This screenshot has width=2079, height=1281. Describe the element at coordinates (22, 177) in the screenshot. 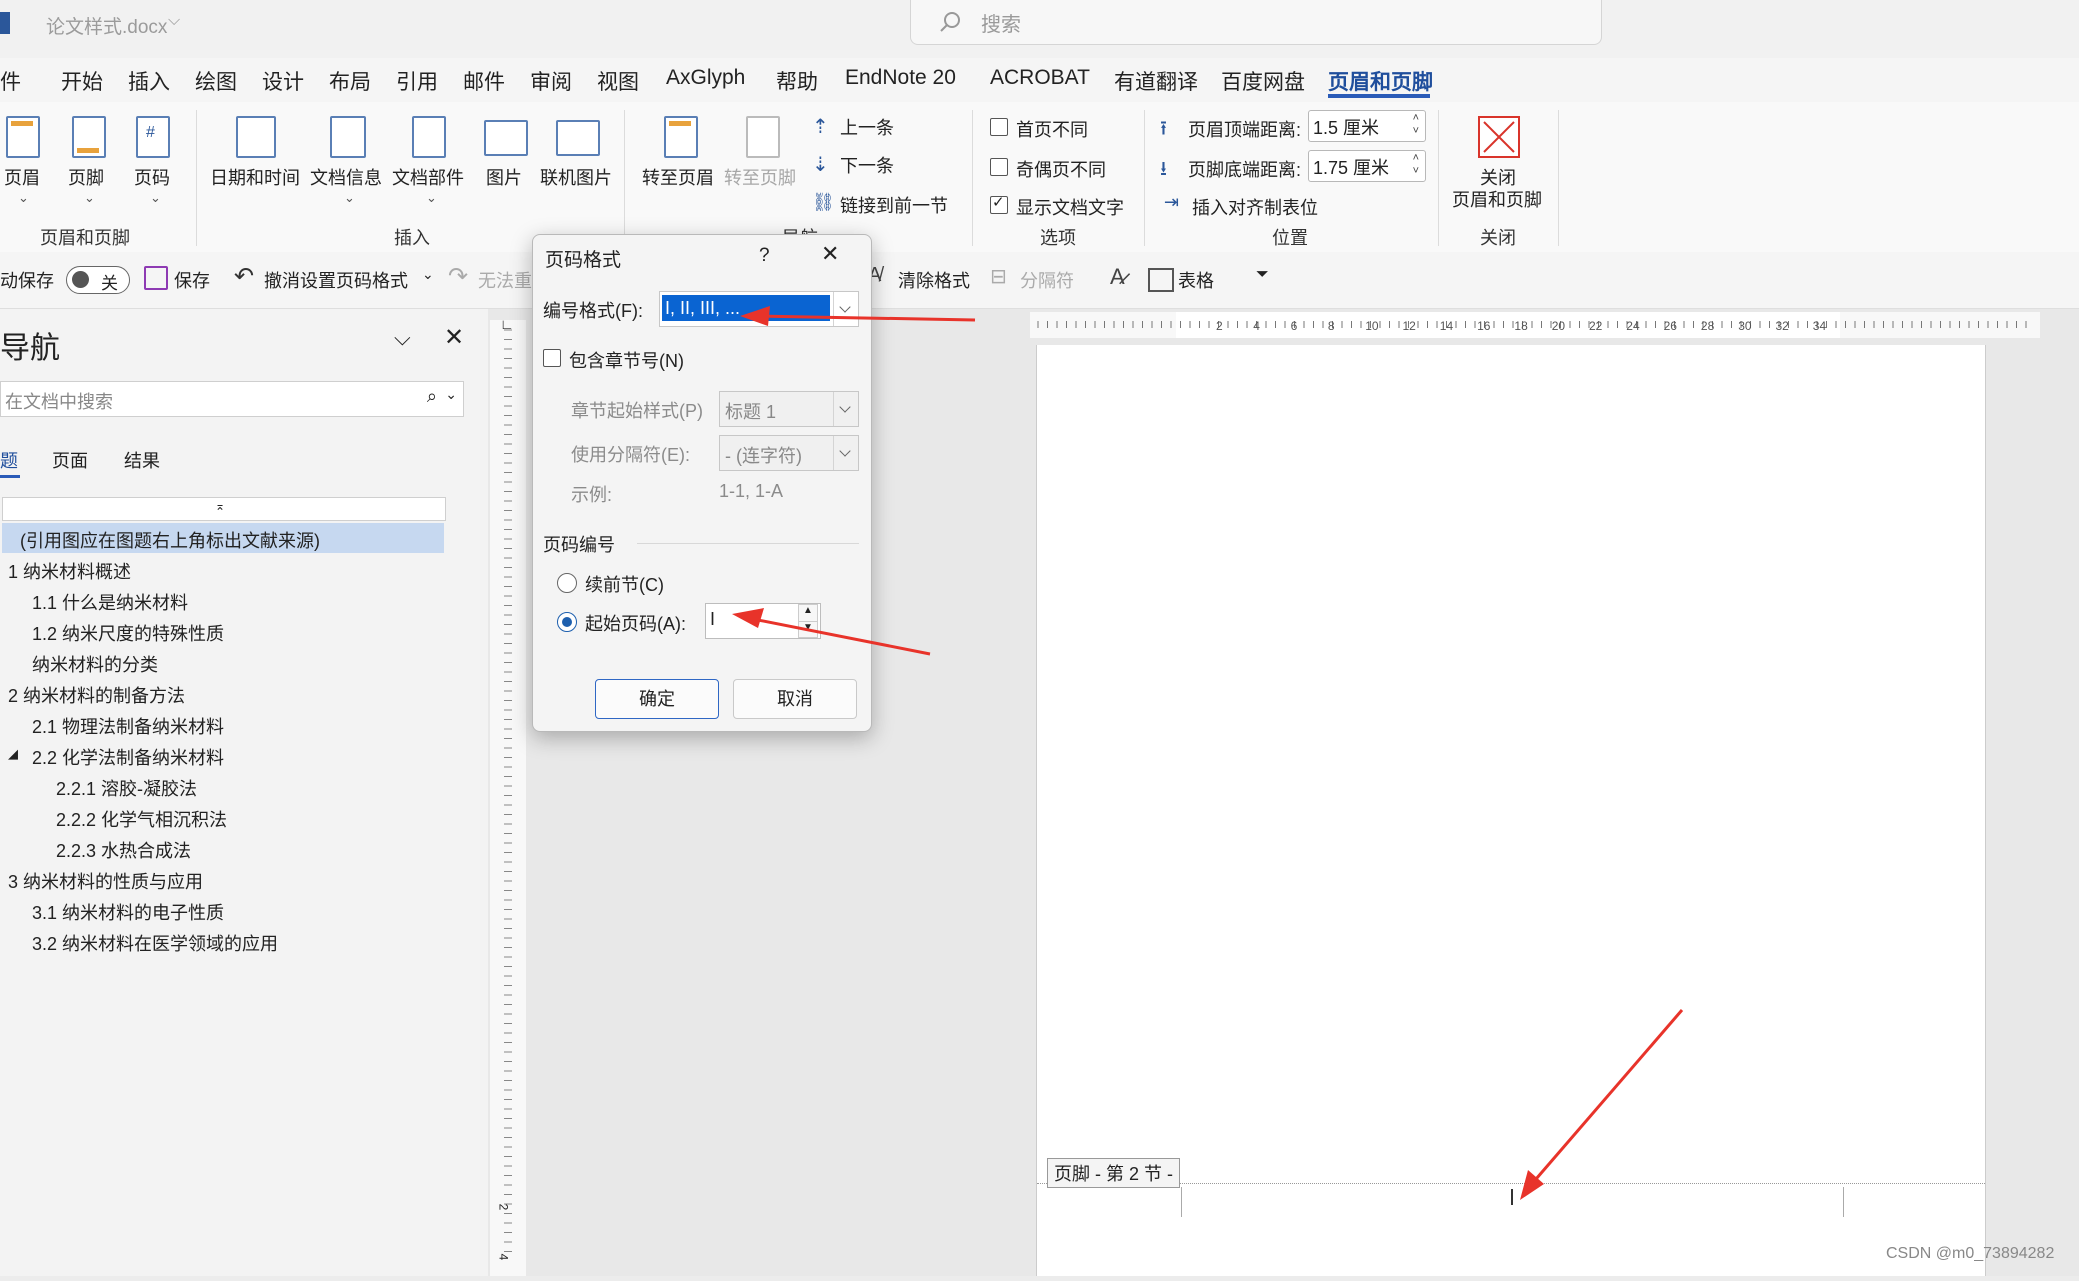

I see `header-button: 页眉` at that location.